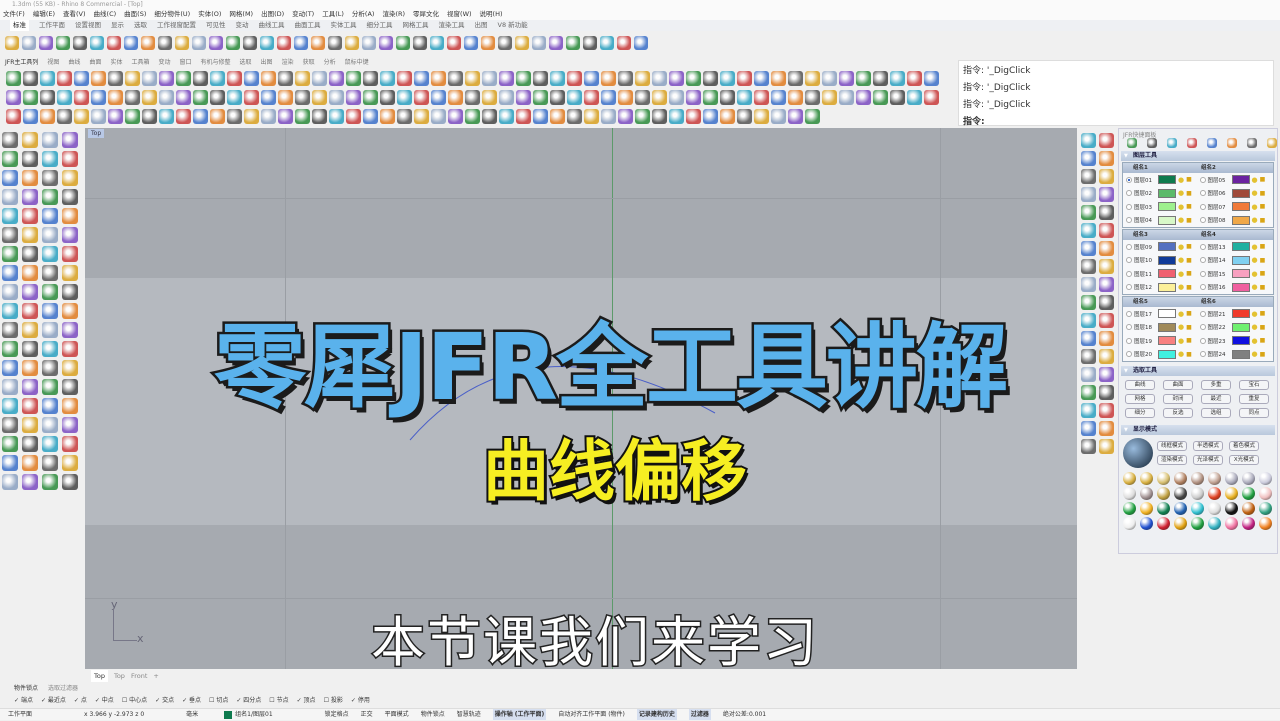  Describe the element at coordinates (140, 25) in the screenshot. I see `toolbar-tab: 选取` at that location.